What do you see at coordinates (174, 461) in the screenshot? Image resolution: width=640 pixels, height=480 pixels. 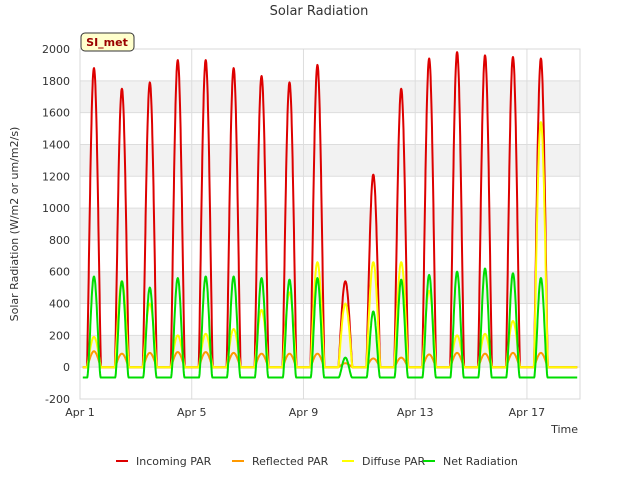 I see `legend-label: Incoming PAR` at bounding box center [174, 461].